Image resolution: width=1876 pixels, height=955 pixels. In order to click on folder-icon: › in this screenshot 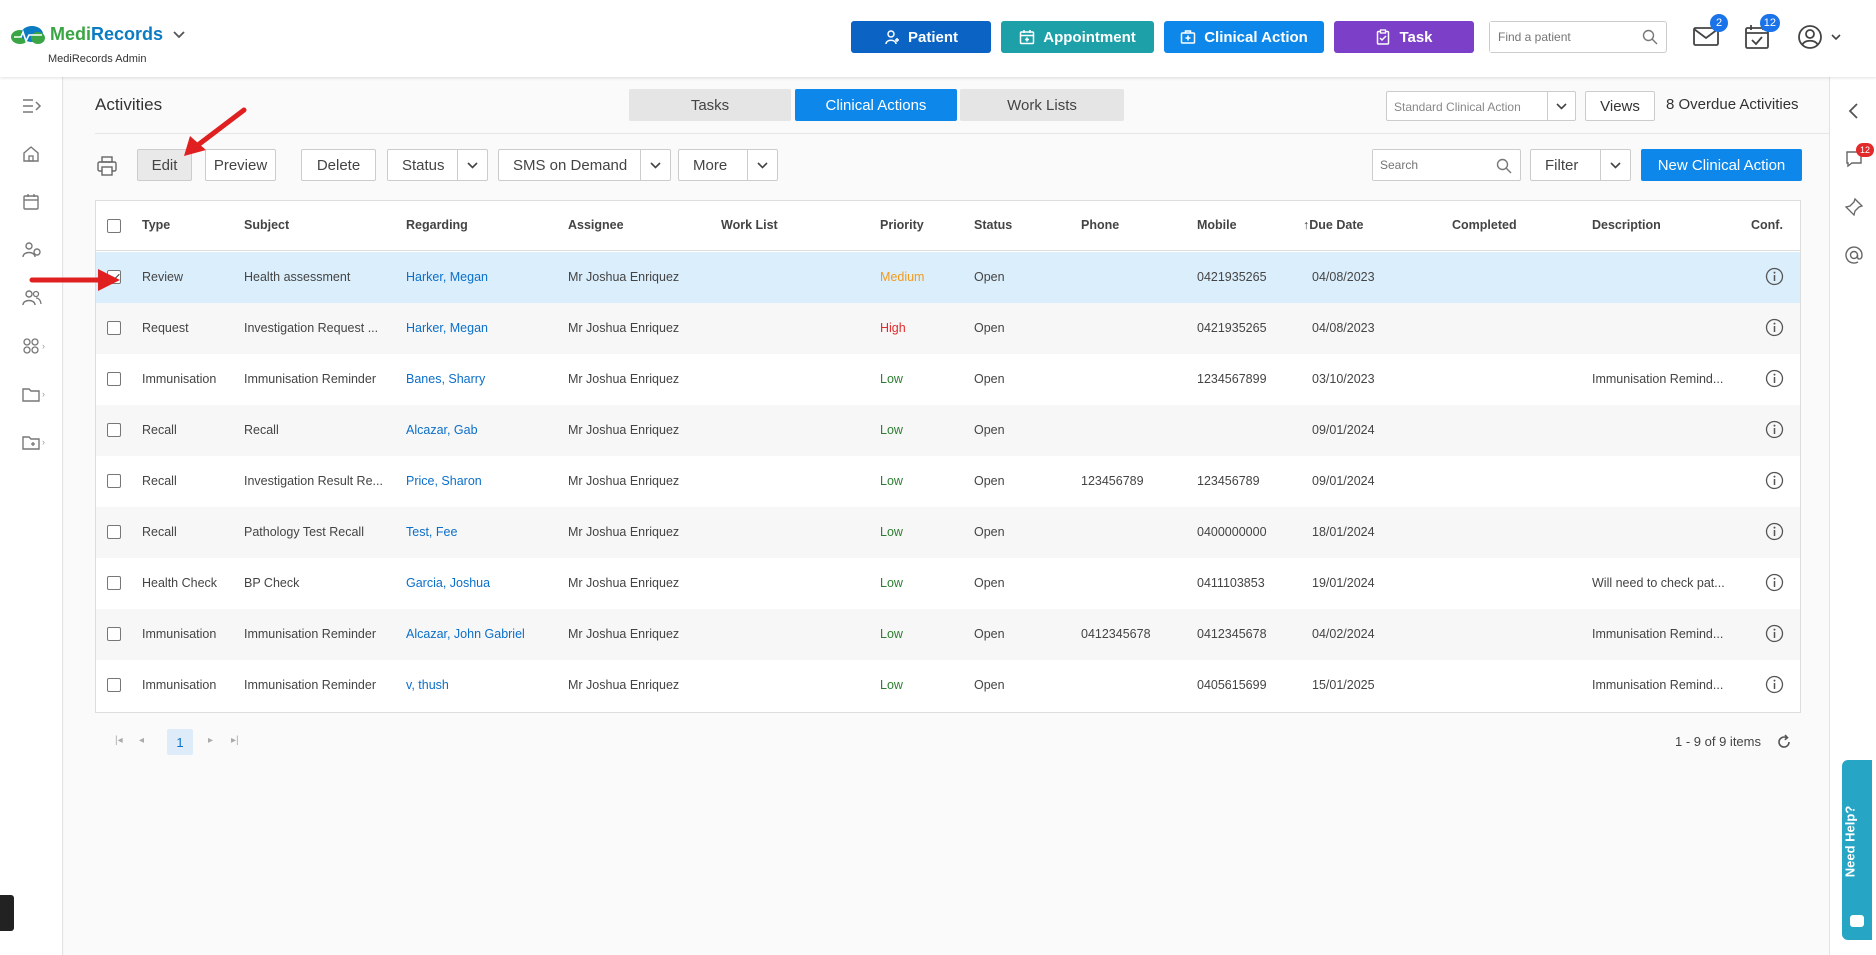, I will do `click(36, 394)`.